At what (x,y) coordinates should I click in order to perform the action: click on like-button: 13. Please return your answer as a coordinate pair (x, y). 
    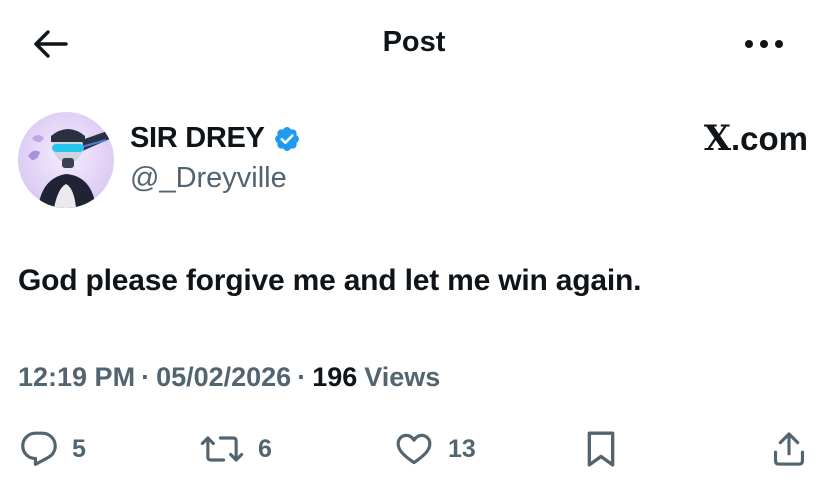
    Looking at the image, I should click on (435, 449).